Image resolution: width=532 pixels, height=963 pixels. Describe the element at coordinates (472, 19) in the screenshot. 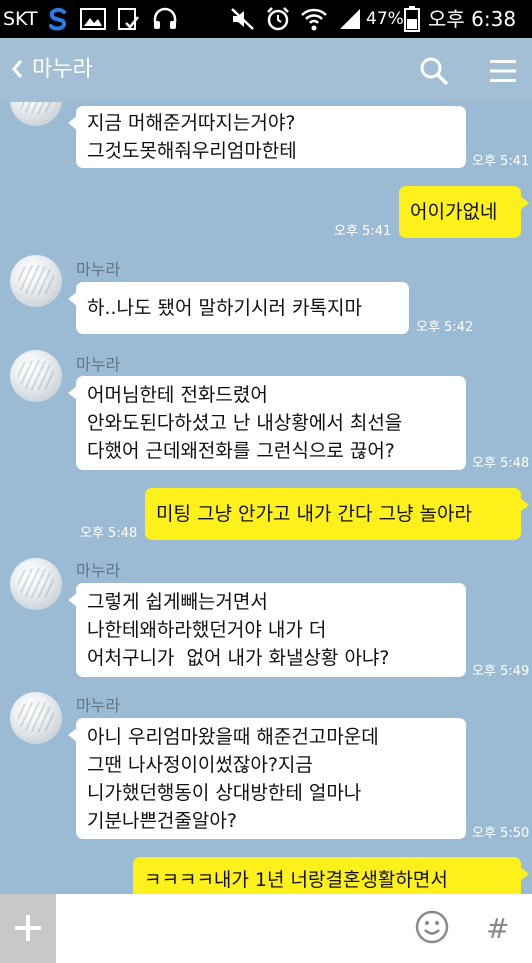

I see `clock: 오후 6:38` at that location.